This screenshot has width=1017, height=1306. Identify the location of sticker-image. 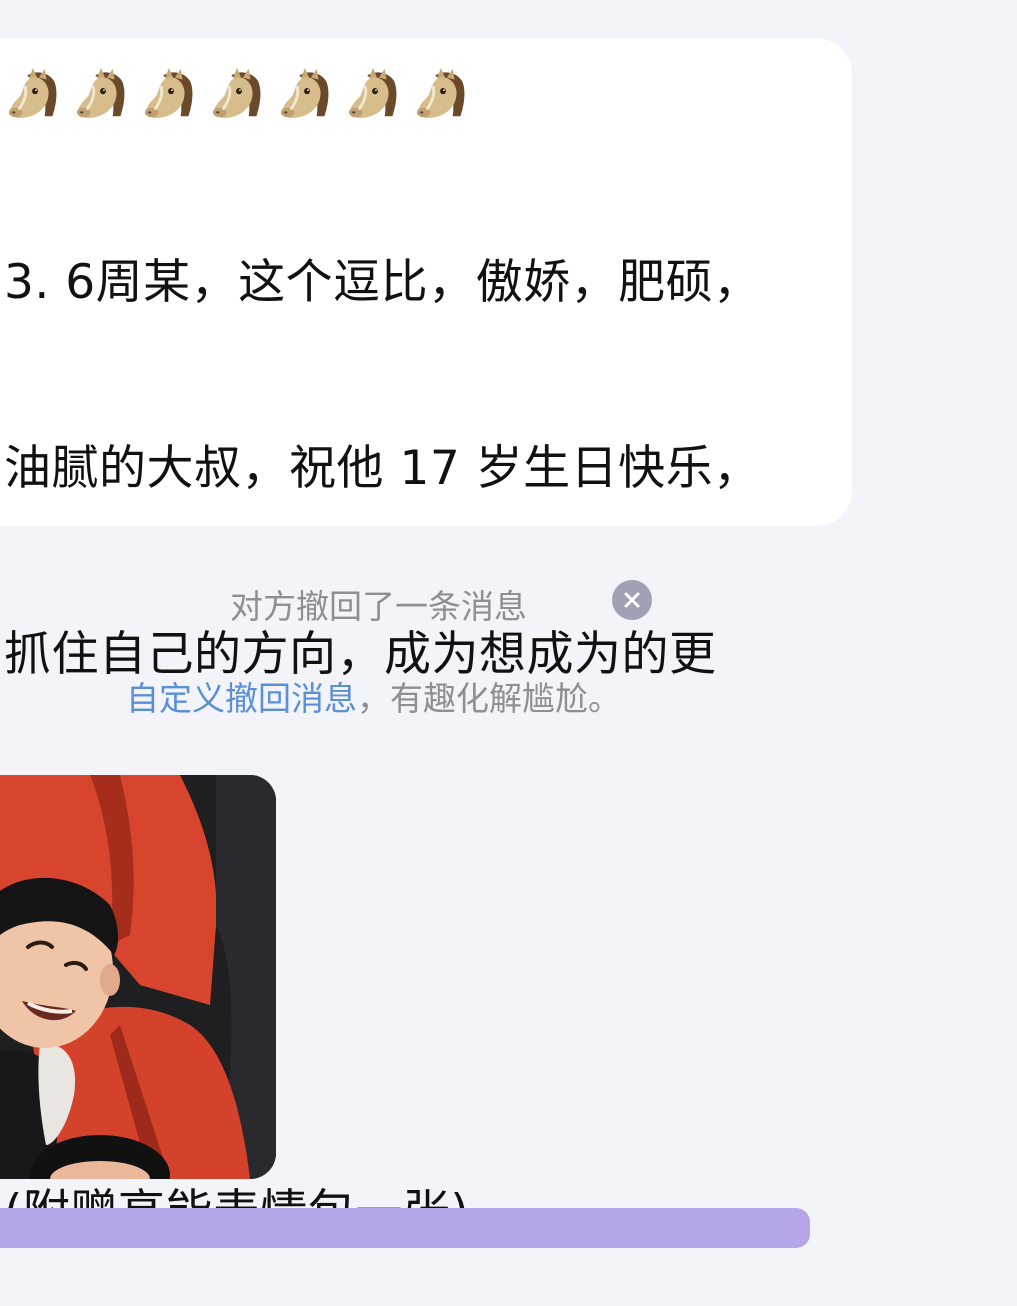
(138, 977).